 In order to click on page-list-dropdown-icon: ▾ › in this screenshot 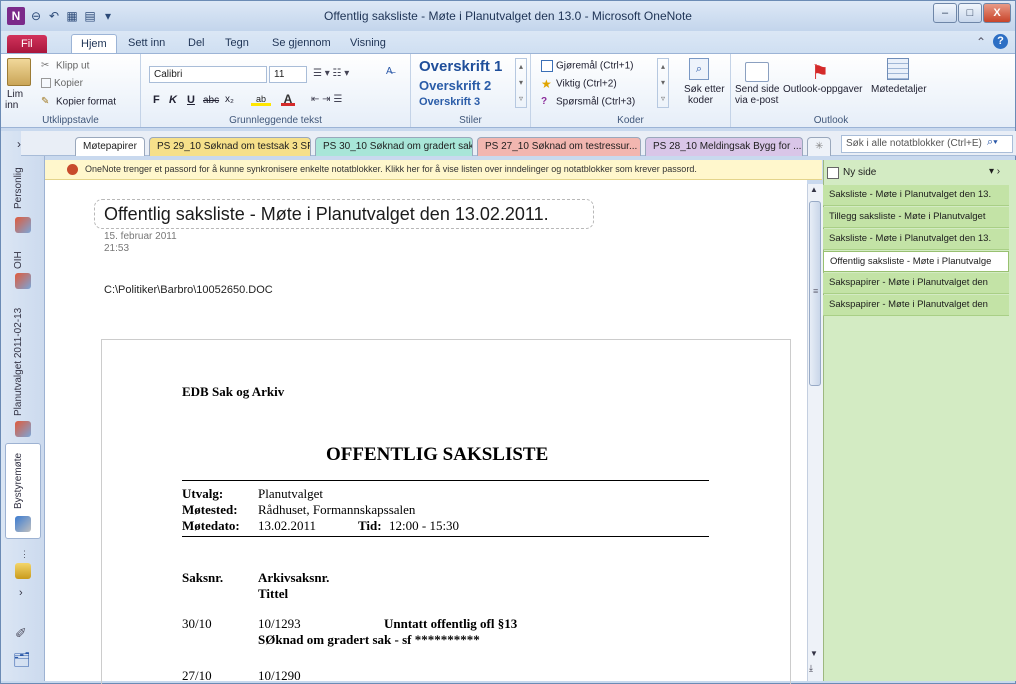, I will do `click(994, 171)`.